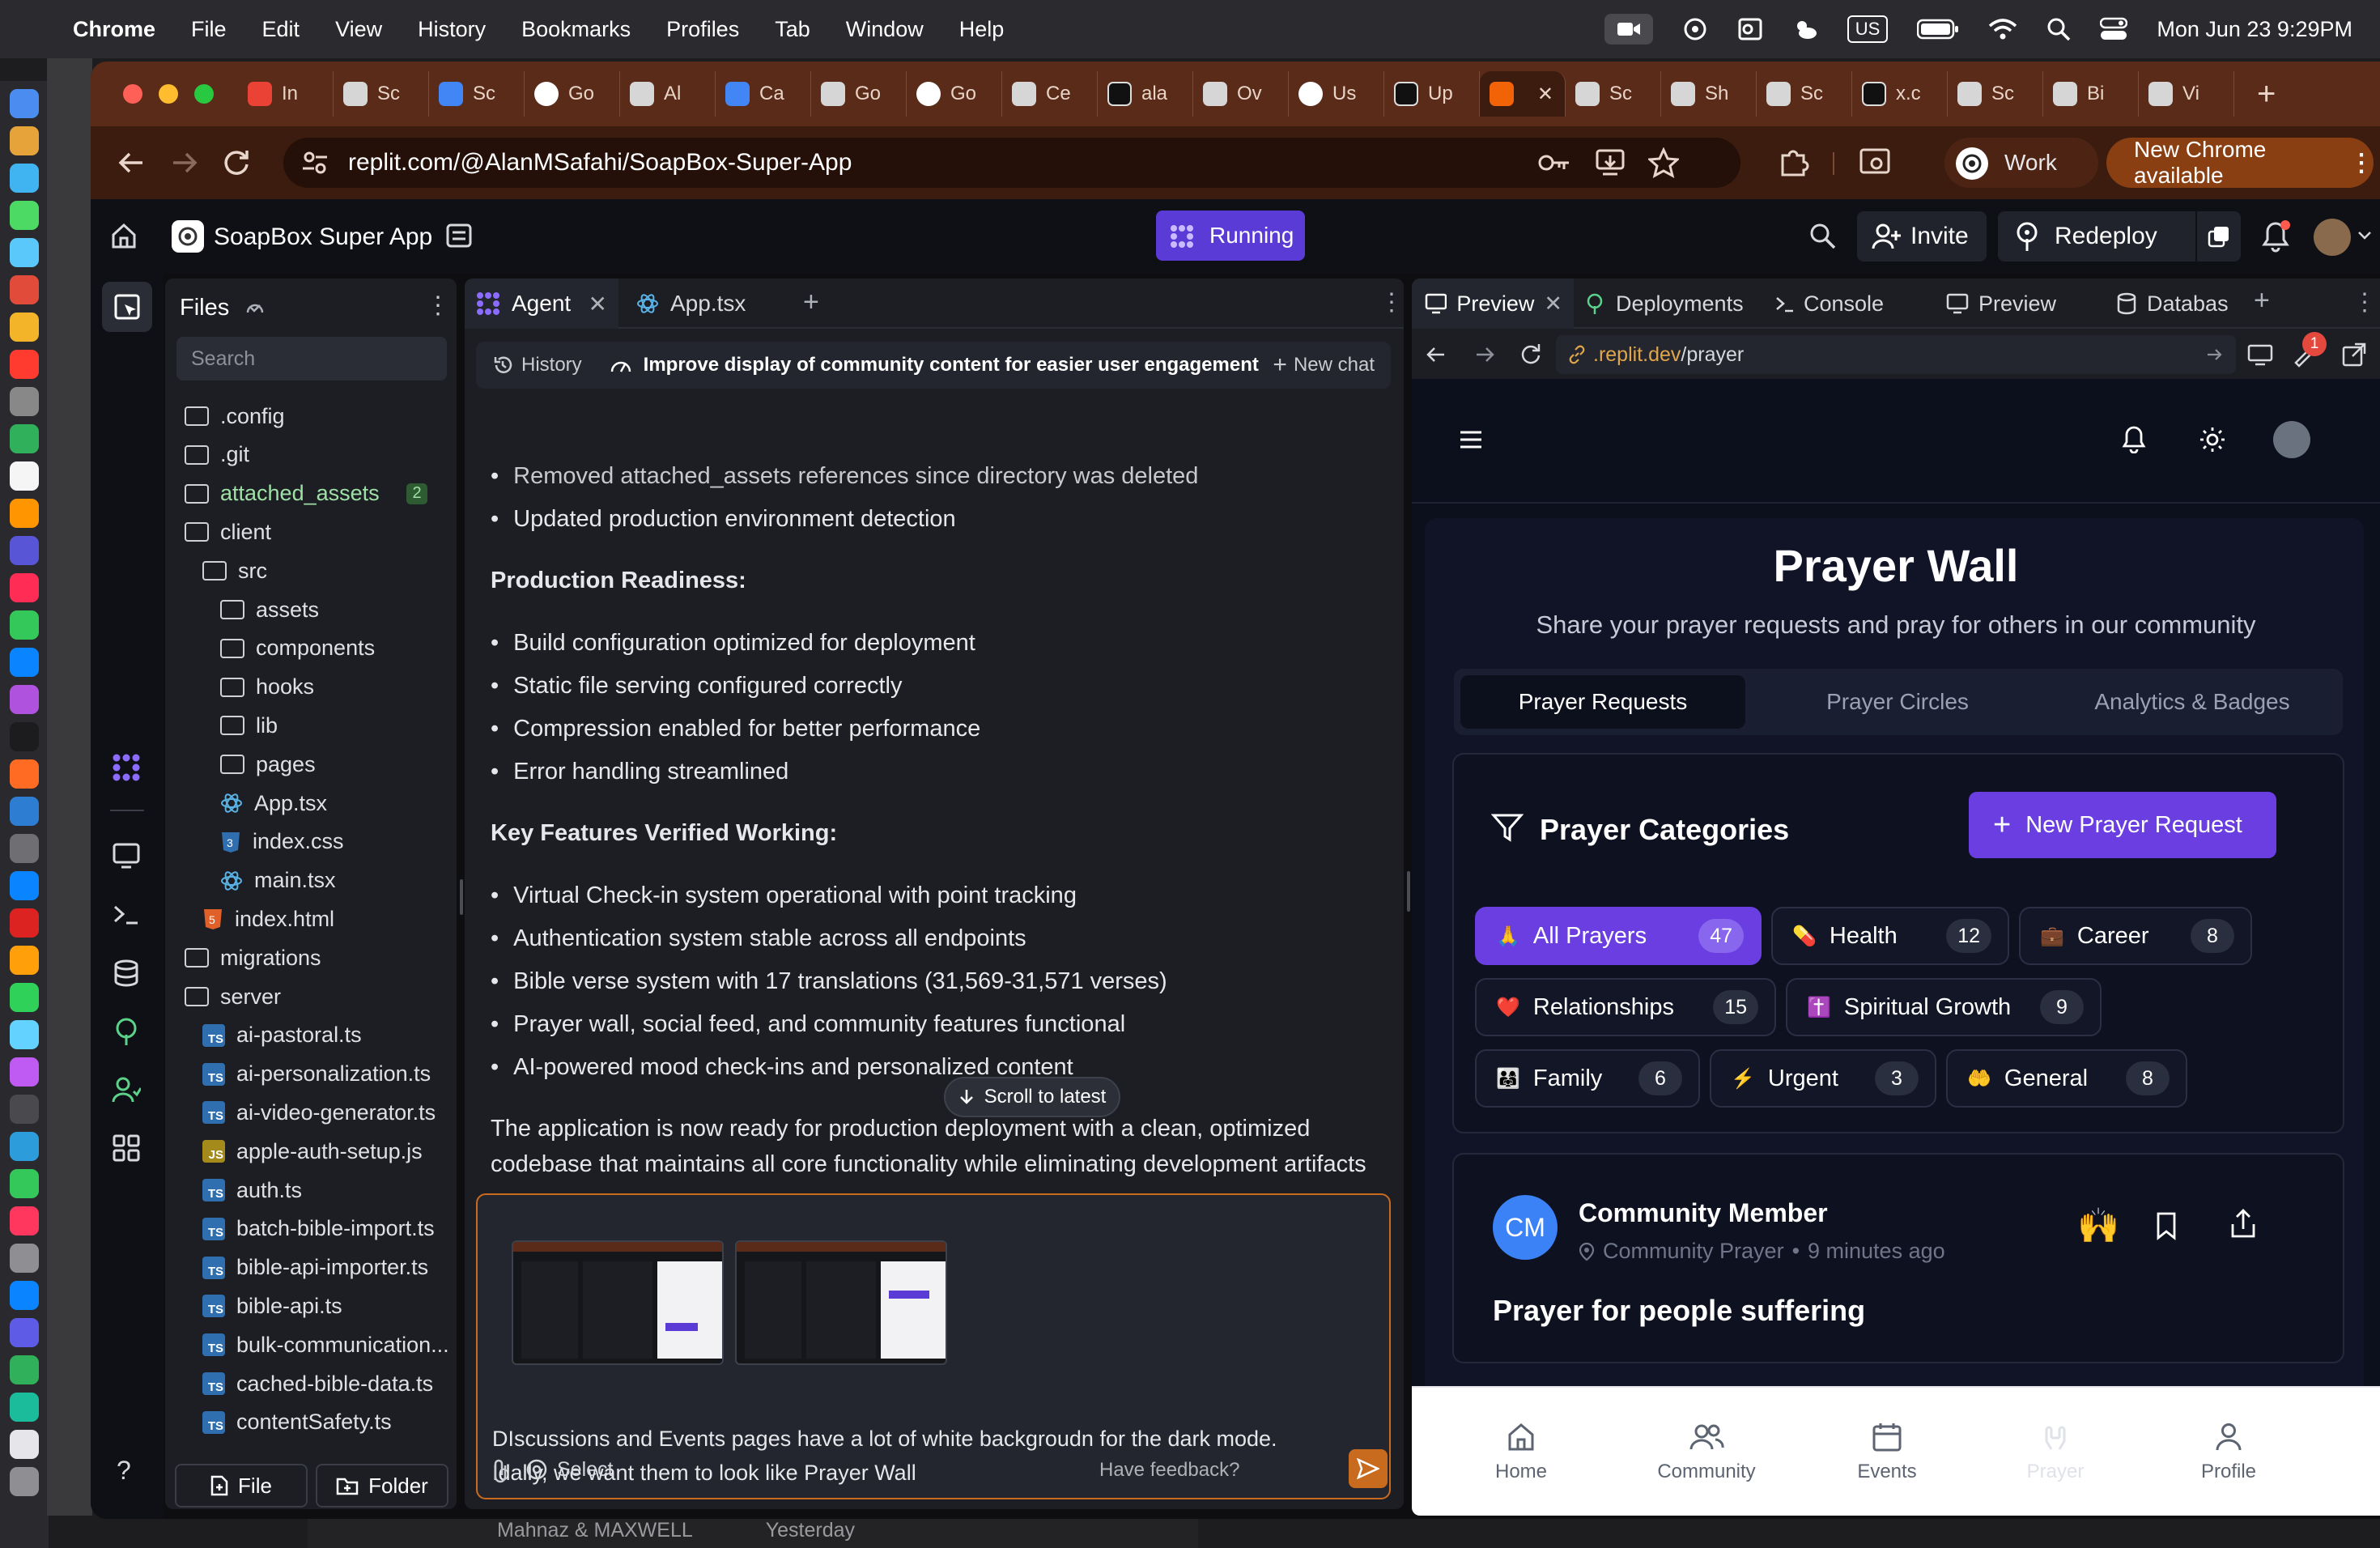 This screenshot has width=2380, height=1548. Describe the element at coordinates (2364, 303) in the screenshot. I see `panel-menu-icon: ⋮` at that location.